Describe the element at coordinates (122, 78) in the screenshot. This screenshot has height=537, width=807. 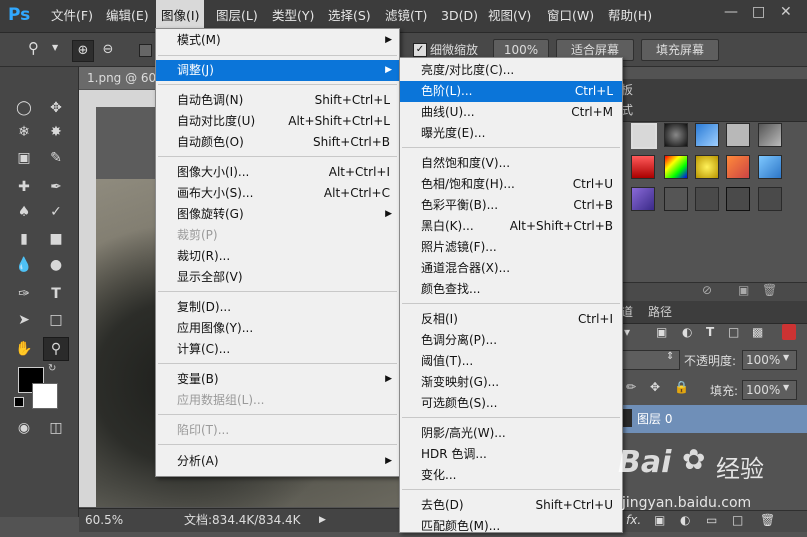
I see `document-tab: 1.png @ 60.` at that location.